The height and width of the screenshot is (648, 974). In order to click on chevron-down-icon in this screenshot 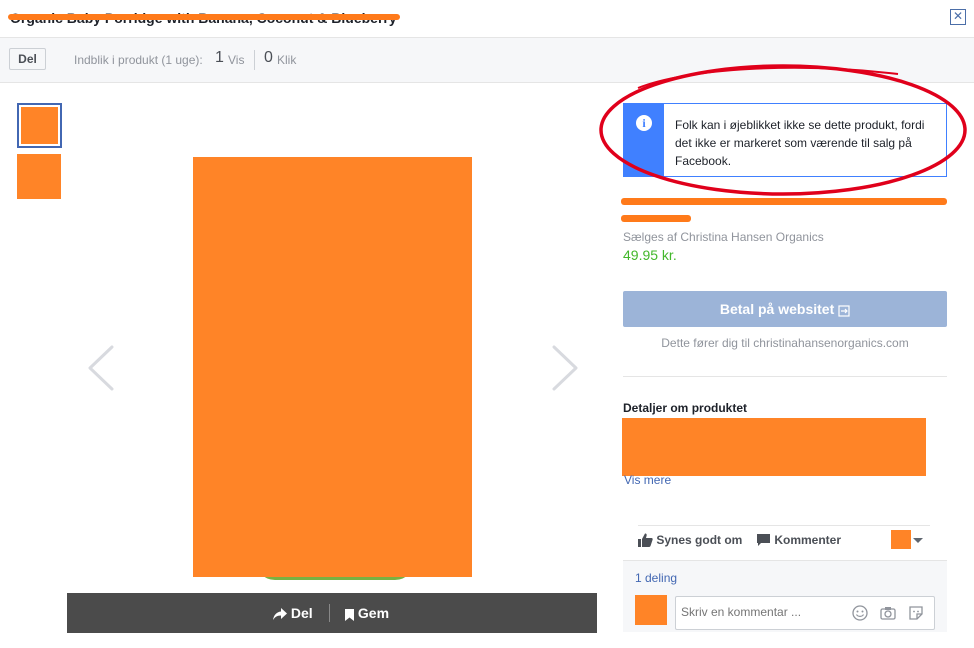, I will do `click(918, 540)`.